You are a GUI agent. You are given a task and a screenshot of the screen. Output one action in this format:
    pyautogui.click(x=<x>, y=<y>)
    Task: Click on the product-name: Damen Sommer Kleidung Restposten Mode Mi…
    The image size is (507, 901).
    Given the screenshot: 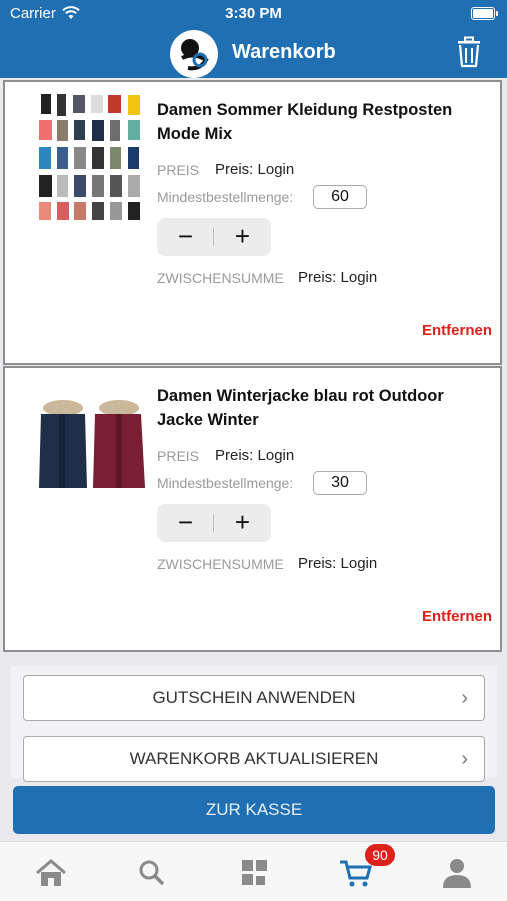 What is the action you would take?
    pyautogui.click(x=322, y=122)
    